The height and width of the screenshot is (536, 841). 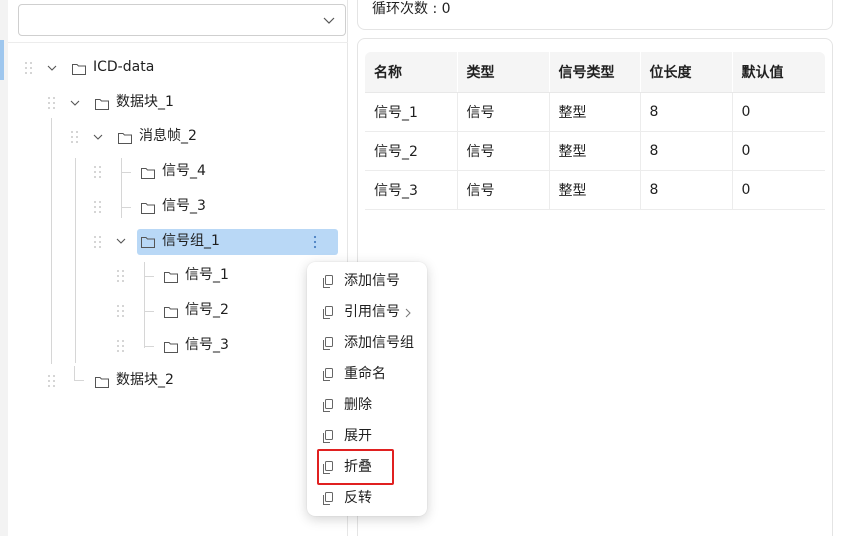 I want to click on menu-item-add-signal: 添加信号, so click(x=367, y=281).